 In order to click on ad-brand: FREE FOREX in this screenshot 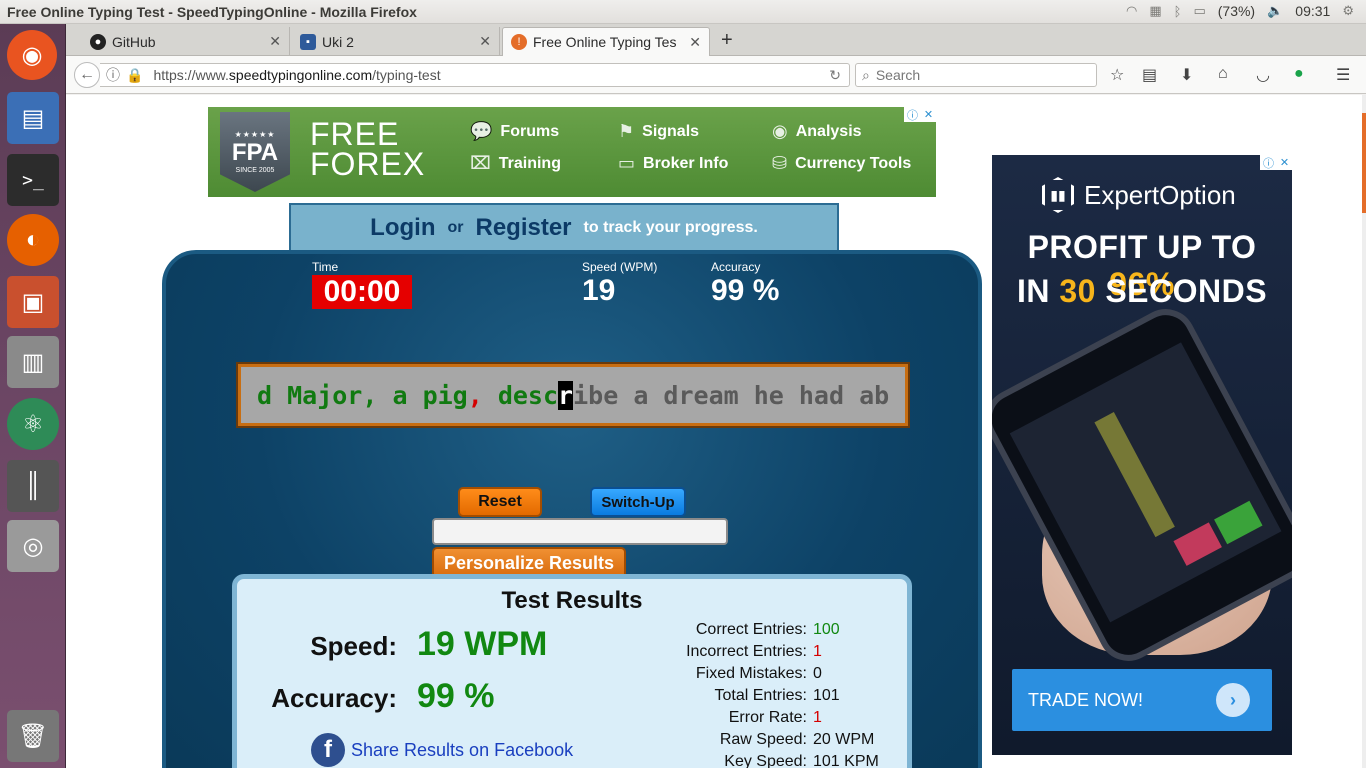, I will do `click(368, 149)`.